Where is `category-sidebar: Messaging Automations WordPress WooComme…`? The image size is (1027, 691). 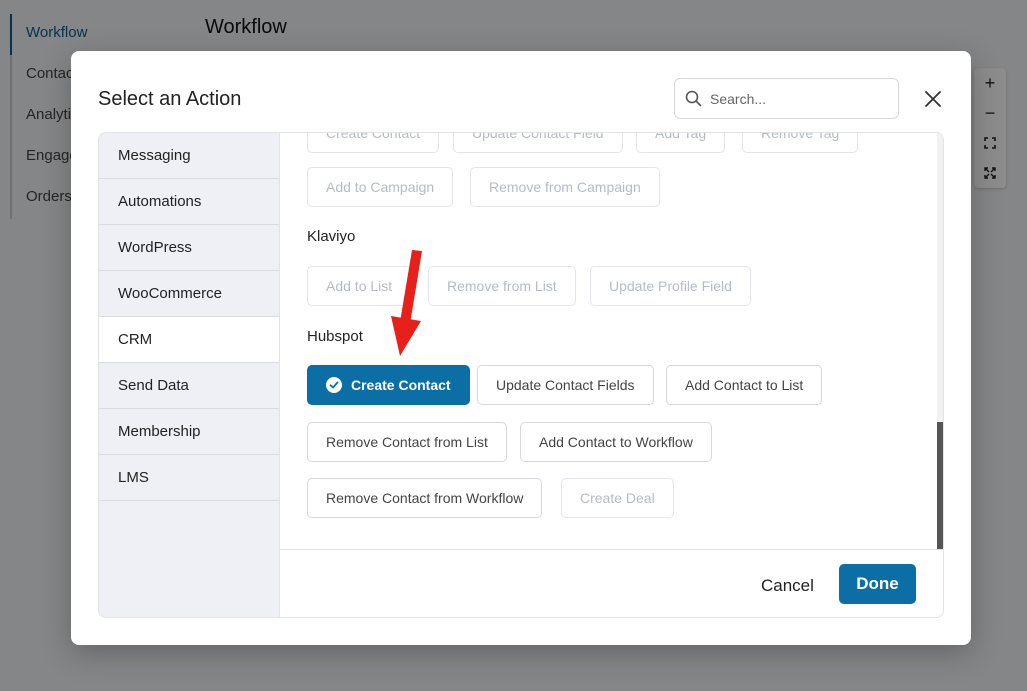
category-sidebar: Messaging Automations WordPress WooComme… is located at coordinates (189, 375).